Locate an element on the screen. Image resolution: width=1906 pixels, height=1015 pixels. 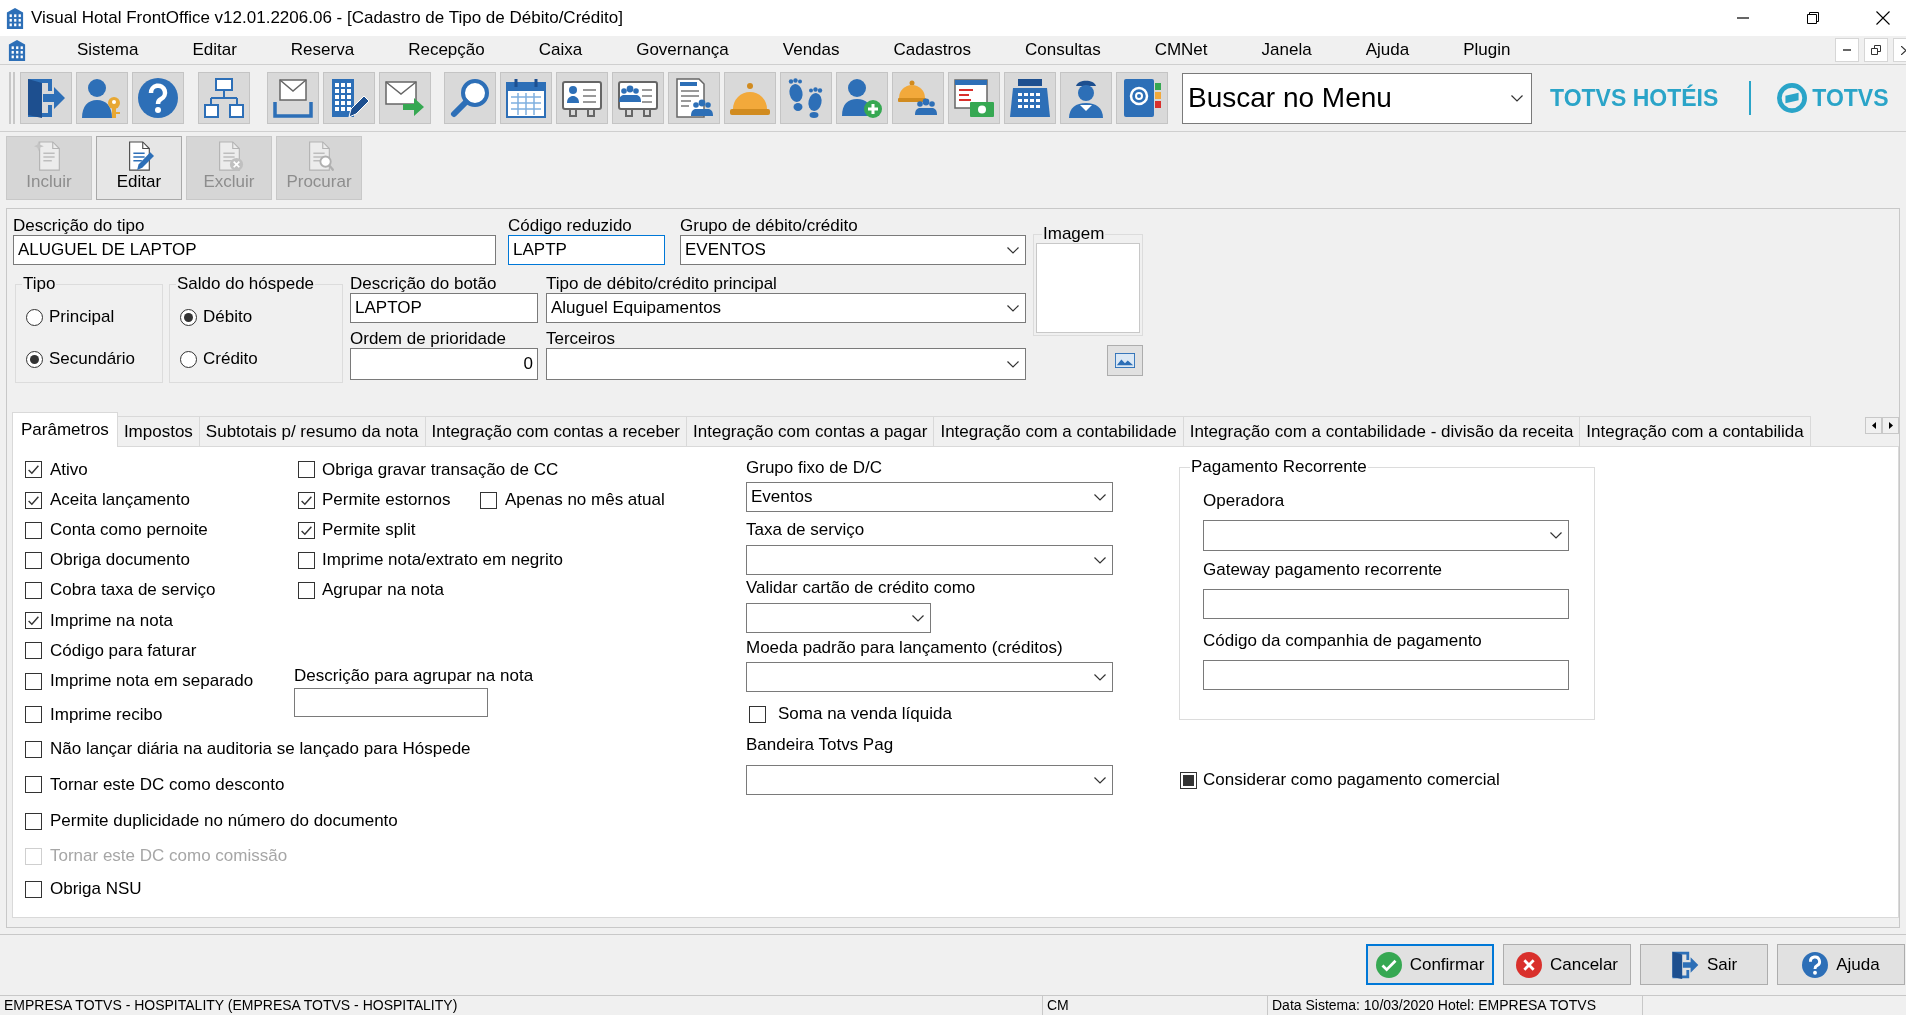
menu-search-dropdown: Buscar no Menu is located at coordinates (1357, 98).